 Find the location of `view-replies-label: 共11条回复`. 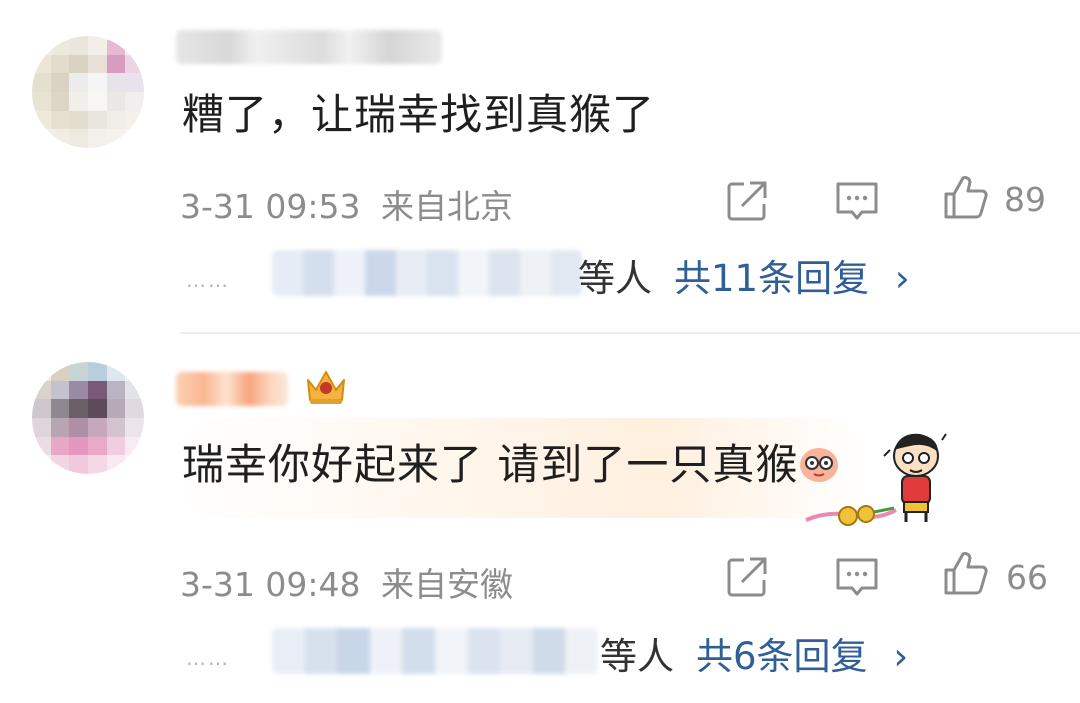

view-replies-label: 共11条回复 is located at coordinates (772, 278).